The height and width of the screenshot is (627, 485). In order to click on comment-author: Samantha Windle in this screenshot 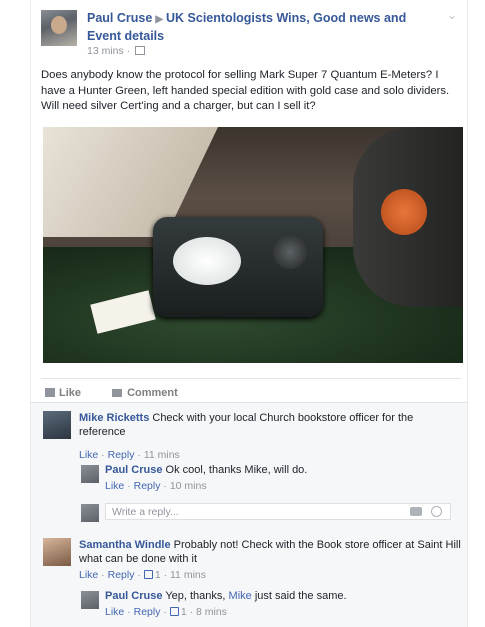, I will do `click(125, 545)`.